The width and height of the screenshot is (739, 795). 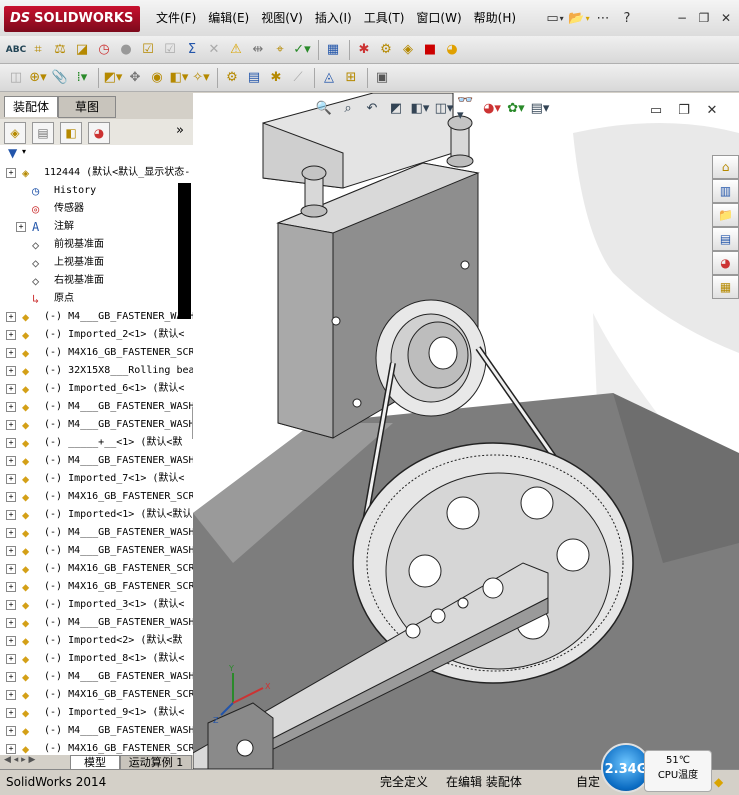 I want to click on exploded-view-icon: ✱, so click(x=276, y=78).